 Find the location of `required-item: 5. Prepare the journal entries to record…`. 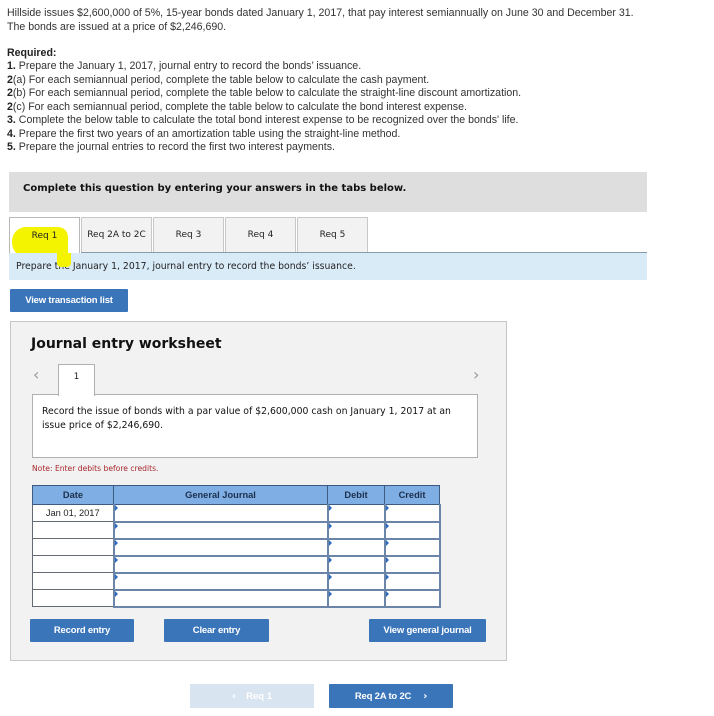

required-item: 5. Prepare the journal entries to record… is located at coordinates (171, 147).